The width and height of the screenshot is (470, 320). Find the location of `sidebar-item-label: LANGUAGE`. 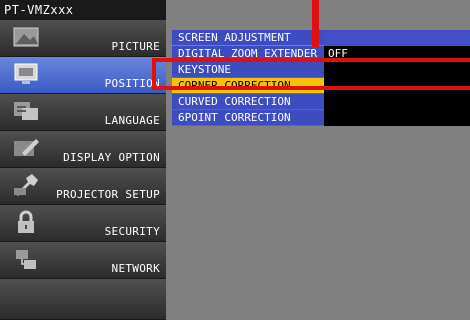

sidebar-item-label: LANGUAGE is located at coordinates (132, 120).